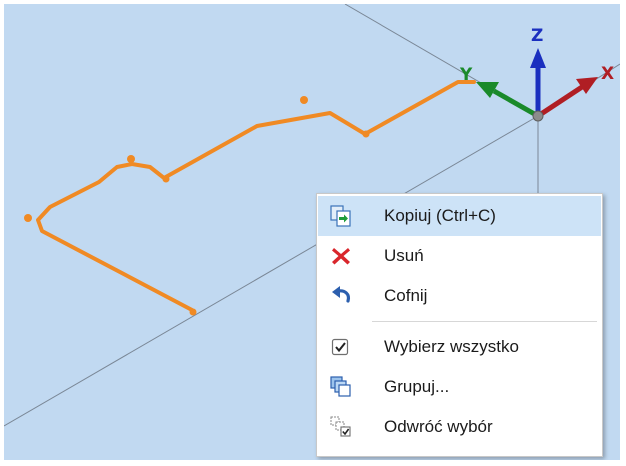 The width and height of the screenshot is (626, 466). I want to click on menu-item-label: Kopiuj (Ctrl+C), so click(440, 215).